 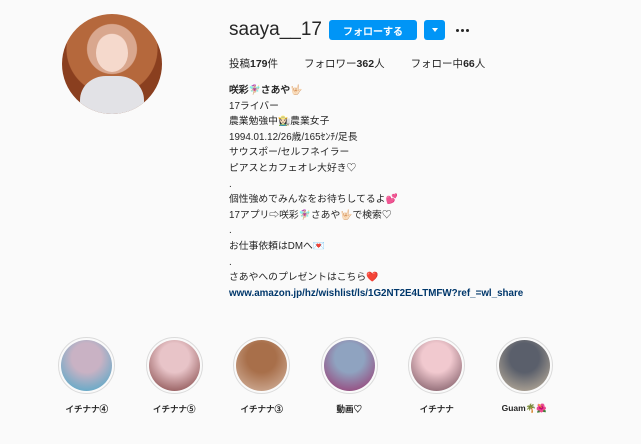 What do you see at coordinates (437, 64) in the screenshot?
I see `following-label: フォロー中` at bounding box center [437, 64].